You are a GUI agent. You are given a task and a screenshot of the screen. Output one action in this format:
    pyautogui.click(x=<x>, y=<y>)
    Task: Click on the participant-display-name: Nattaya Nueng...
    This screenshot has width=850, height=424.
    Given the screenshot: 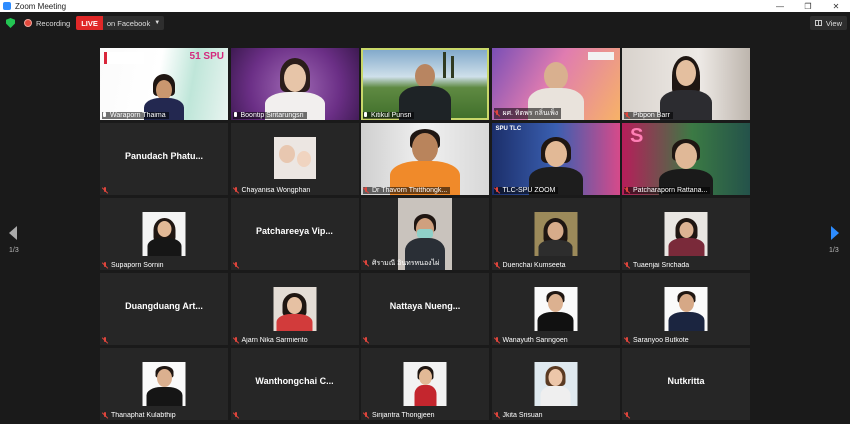 What is the action you would take?
    pyautogui.click(x=425, y=306)
    